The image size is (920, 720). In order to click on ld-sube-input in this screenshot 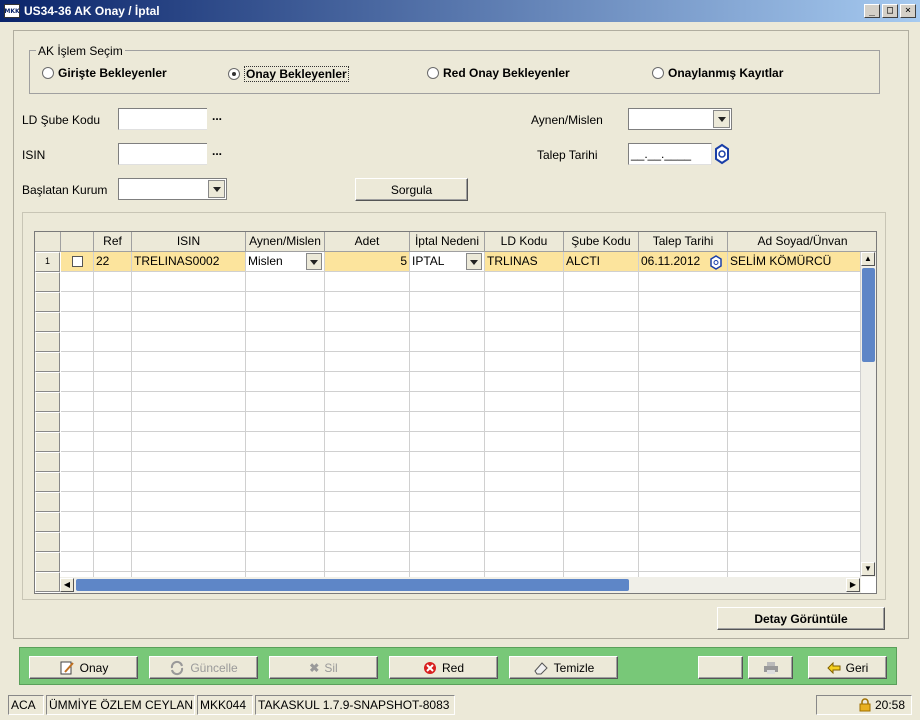, I will do `click(163, 119)`.